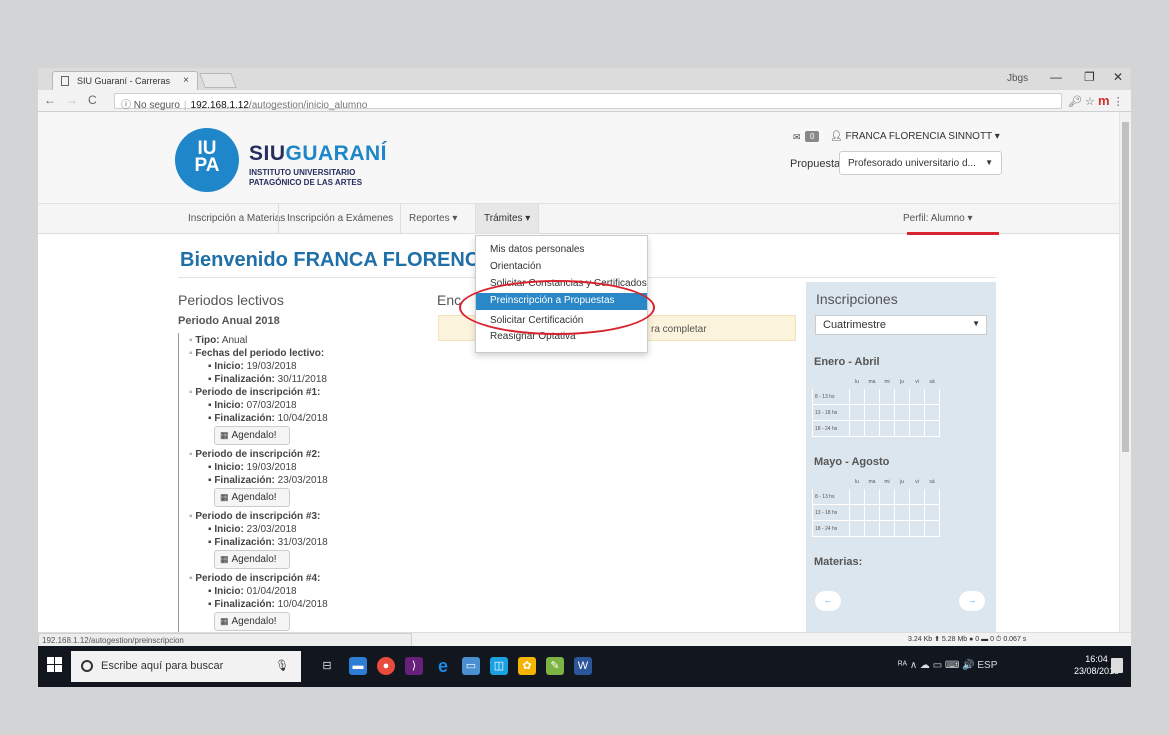 This screenshot has width=1169, height=735. Describe the element at coordinates (584, 79) in the screenshot. I see `browser-tab-strip: SIU Guaraní - Carreras × Jbgs — ❐ ✕` at that location.